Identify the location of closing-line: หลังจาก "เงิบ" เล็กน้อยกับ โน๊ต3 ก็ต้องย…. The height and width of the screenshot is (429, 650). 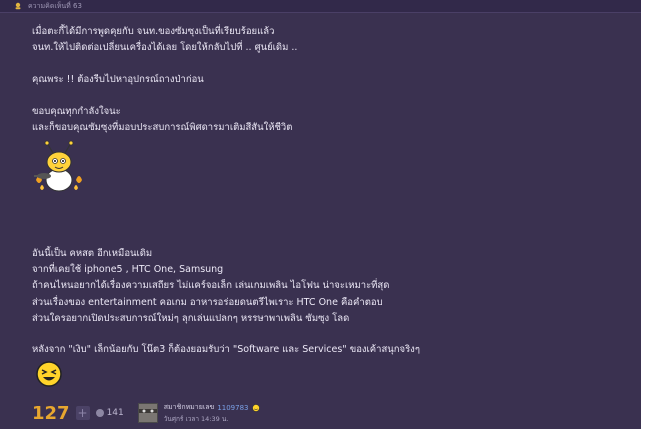
(226, 349).